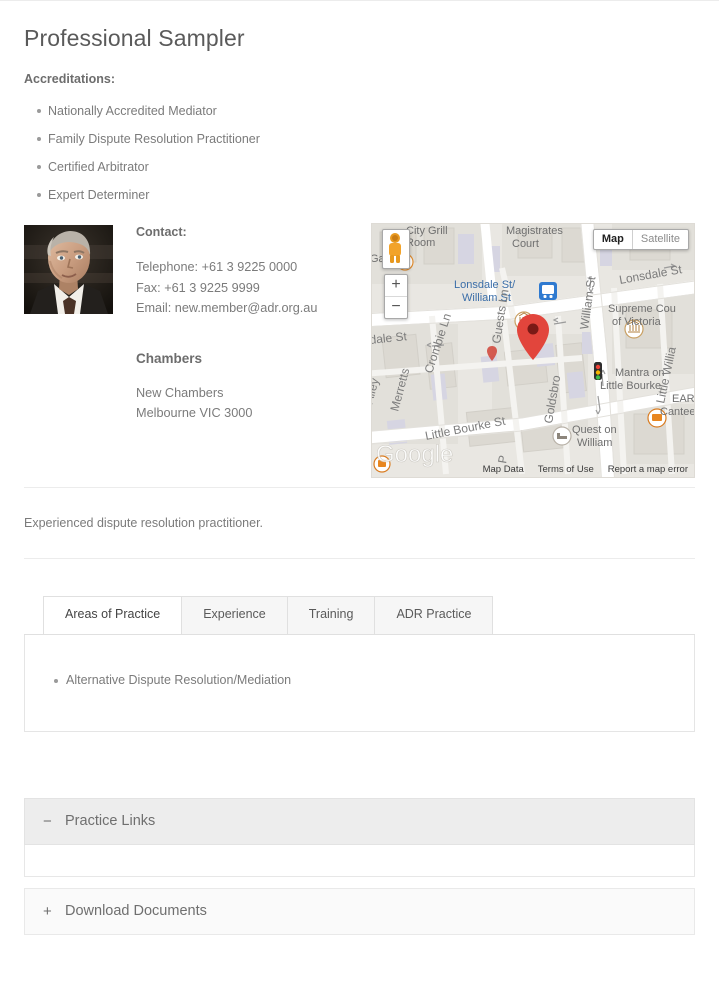 The image size is (719, 997). I want to click on chambers-city: Melbourne VIC 3000, so click(194, 413).